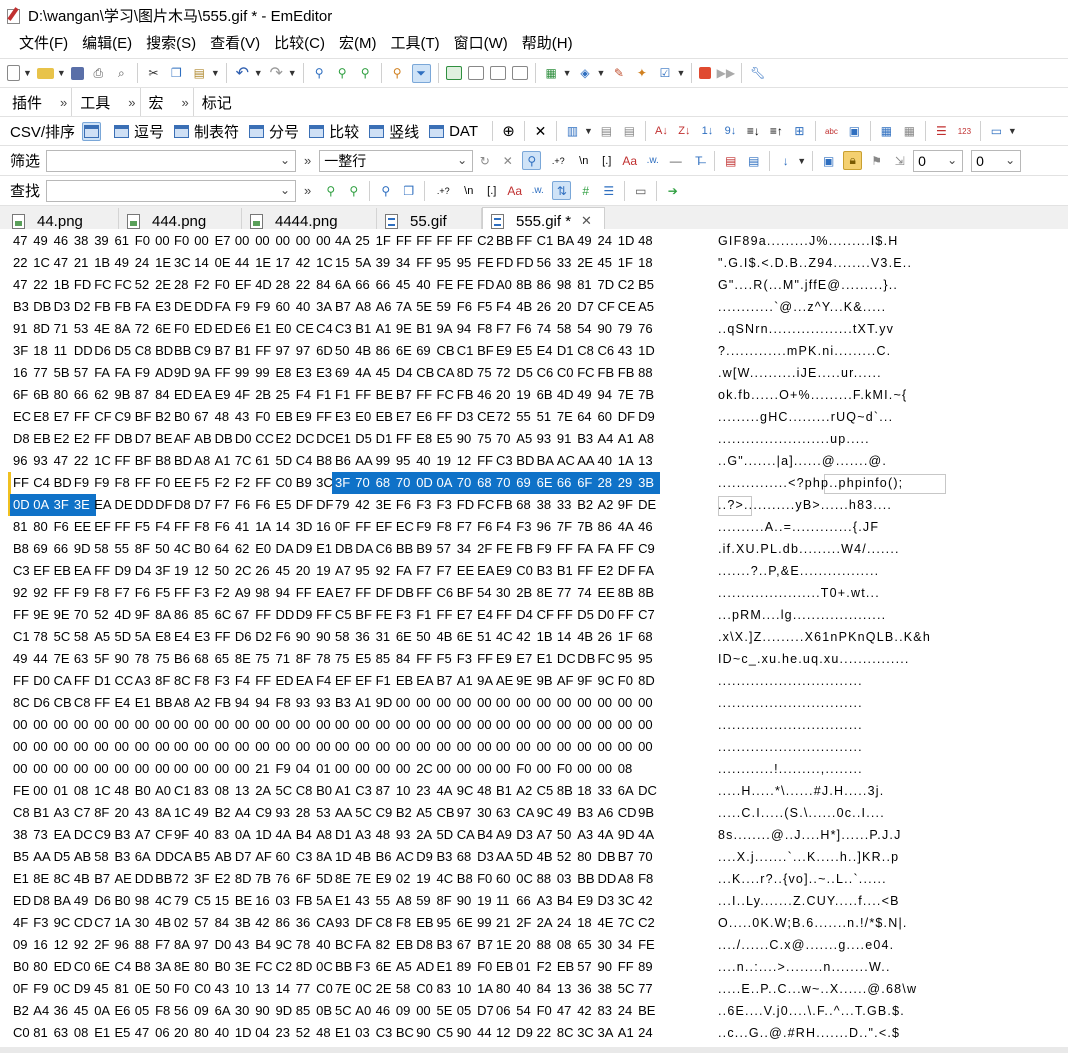  I want to click on hex-byte: F3, so click(527, 527).